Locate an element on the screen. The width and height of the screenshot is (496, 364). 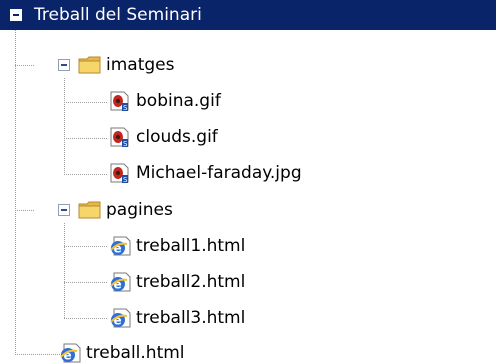
tree-item-folder-pagines: pagines is located at coordinates (150, 210).